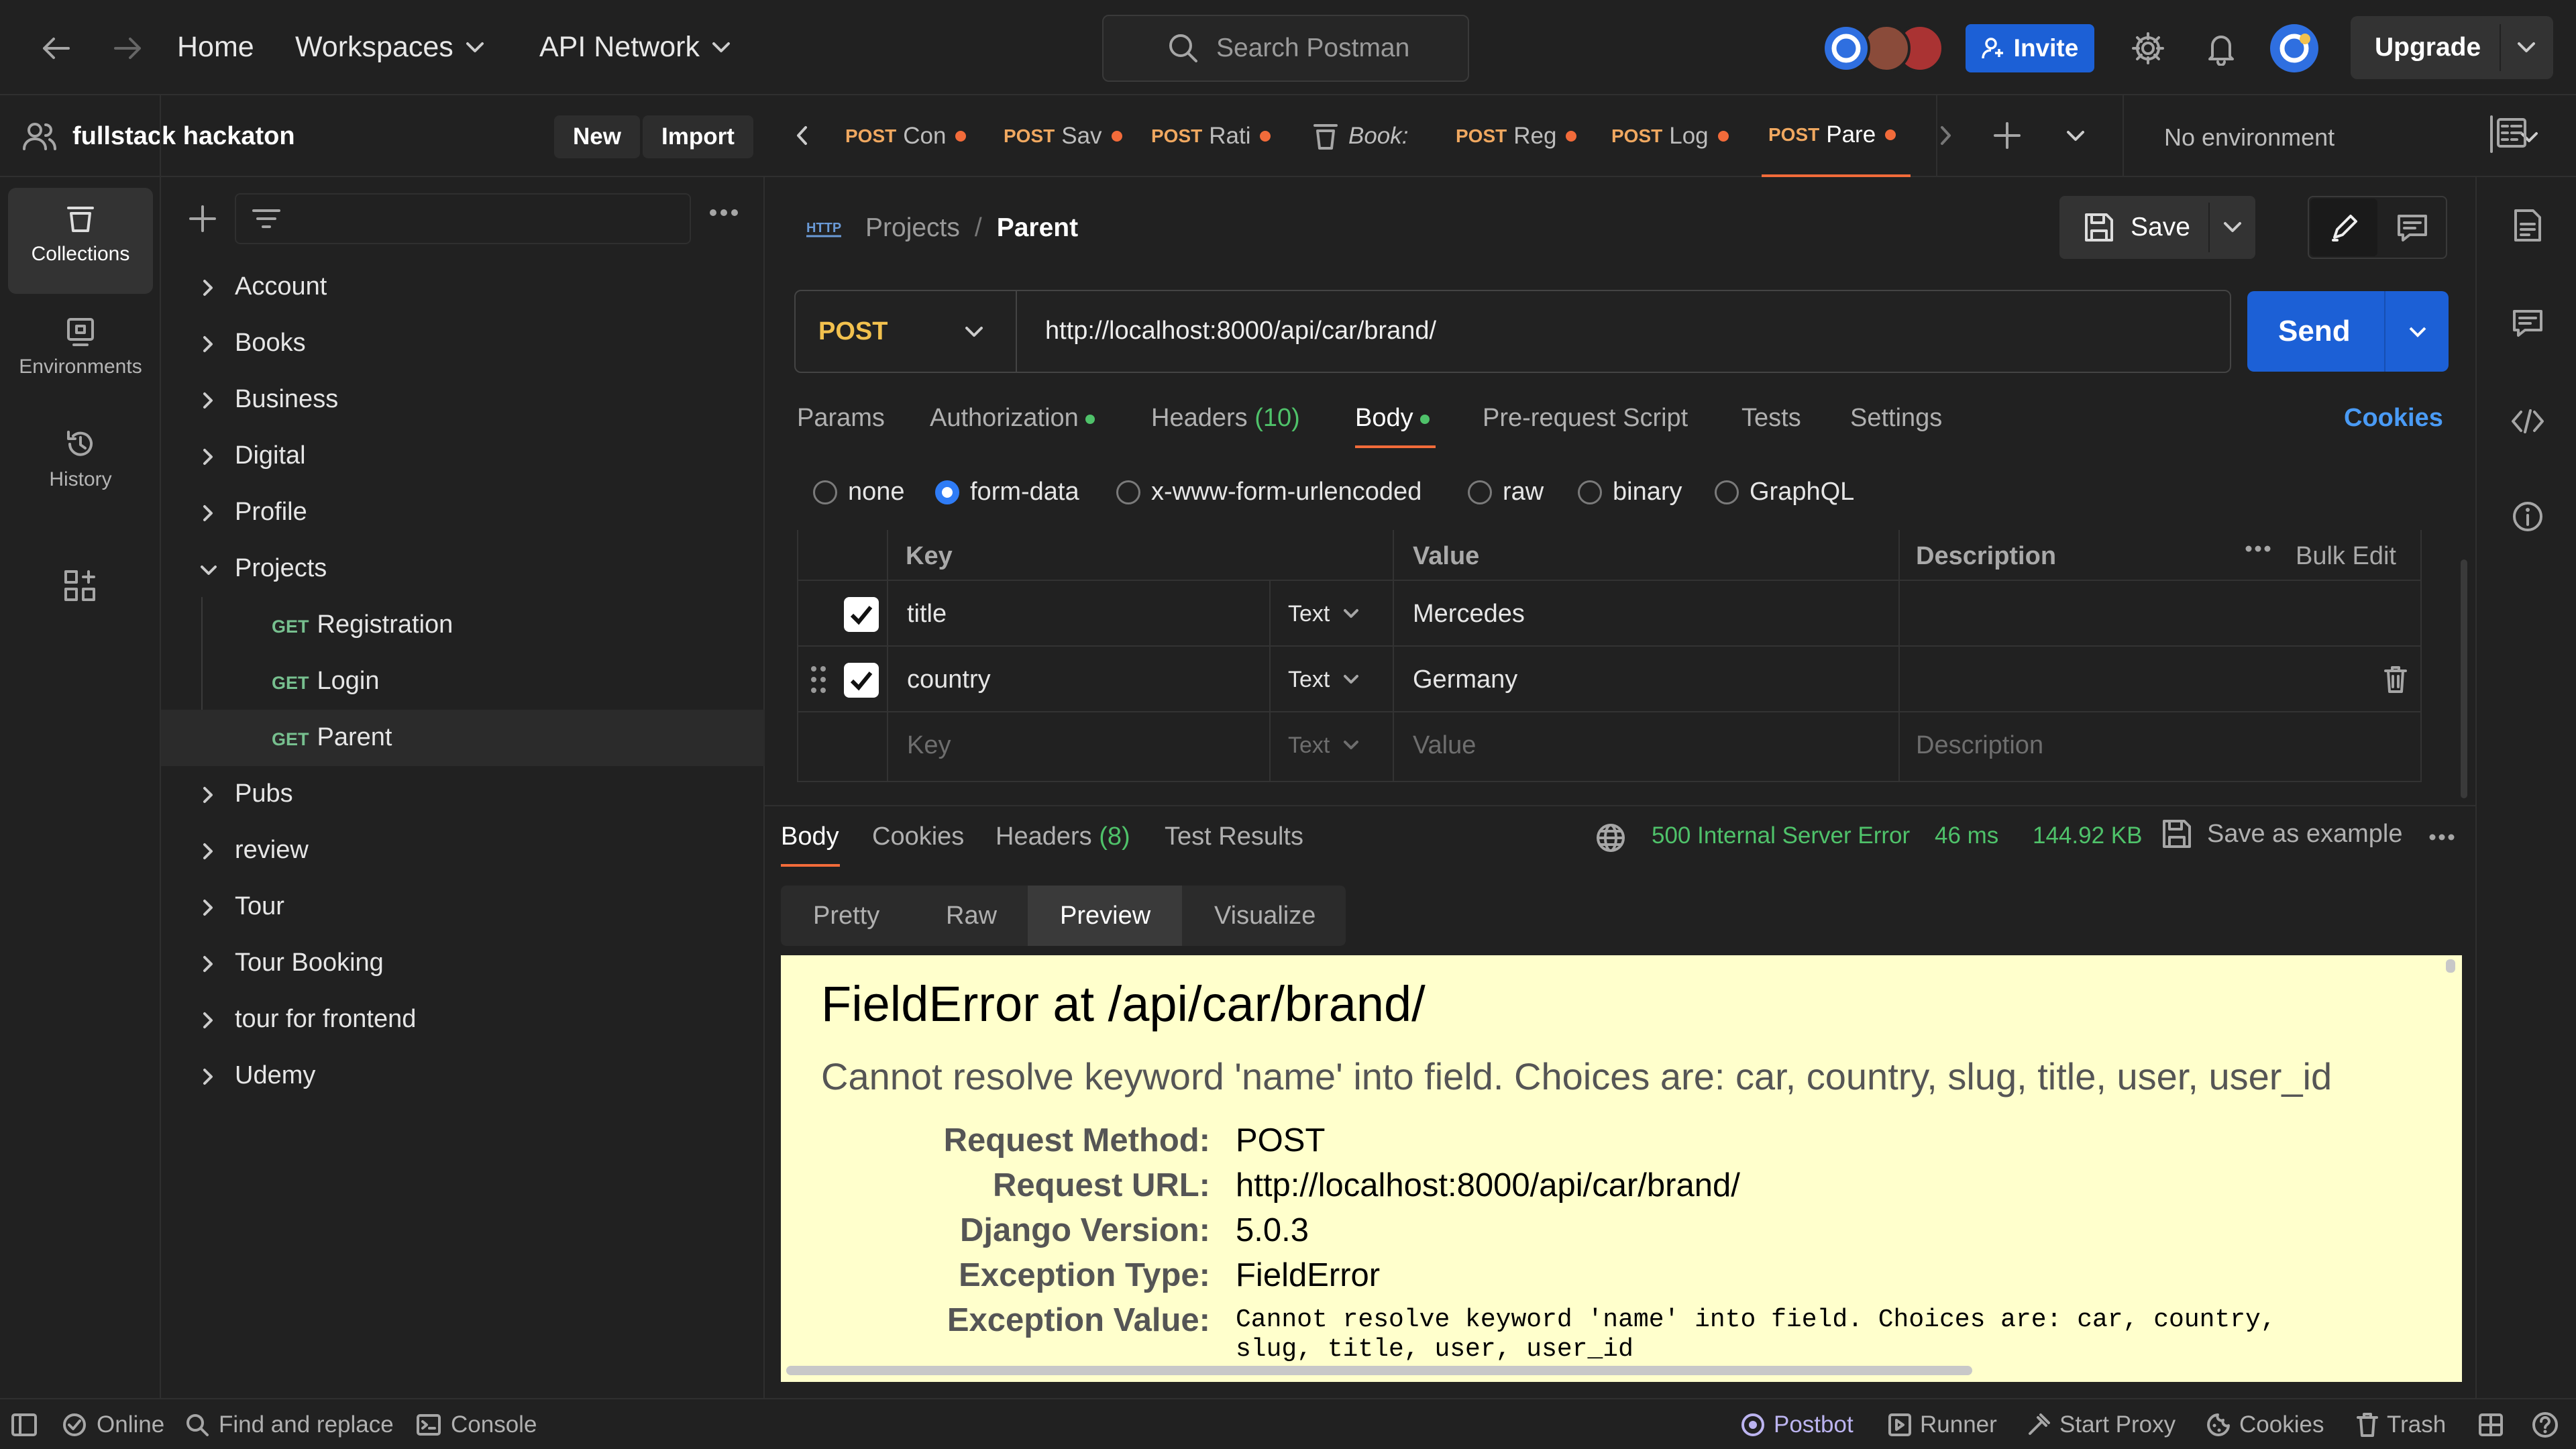 This screenshot has width=2576, height=1449. I want to click on layout-toggle-icon, so click(2491, 1425).